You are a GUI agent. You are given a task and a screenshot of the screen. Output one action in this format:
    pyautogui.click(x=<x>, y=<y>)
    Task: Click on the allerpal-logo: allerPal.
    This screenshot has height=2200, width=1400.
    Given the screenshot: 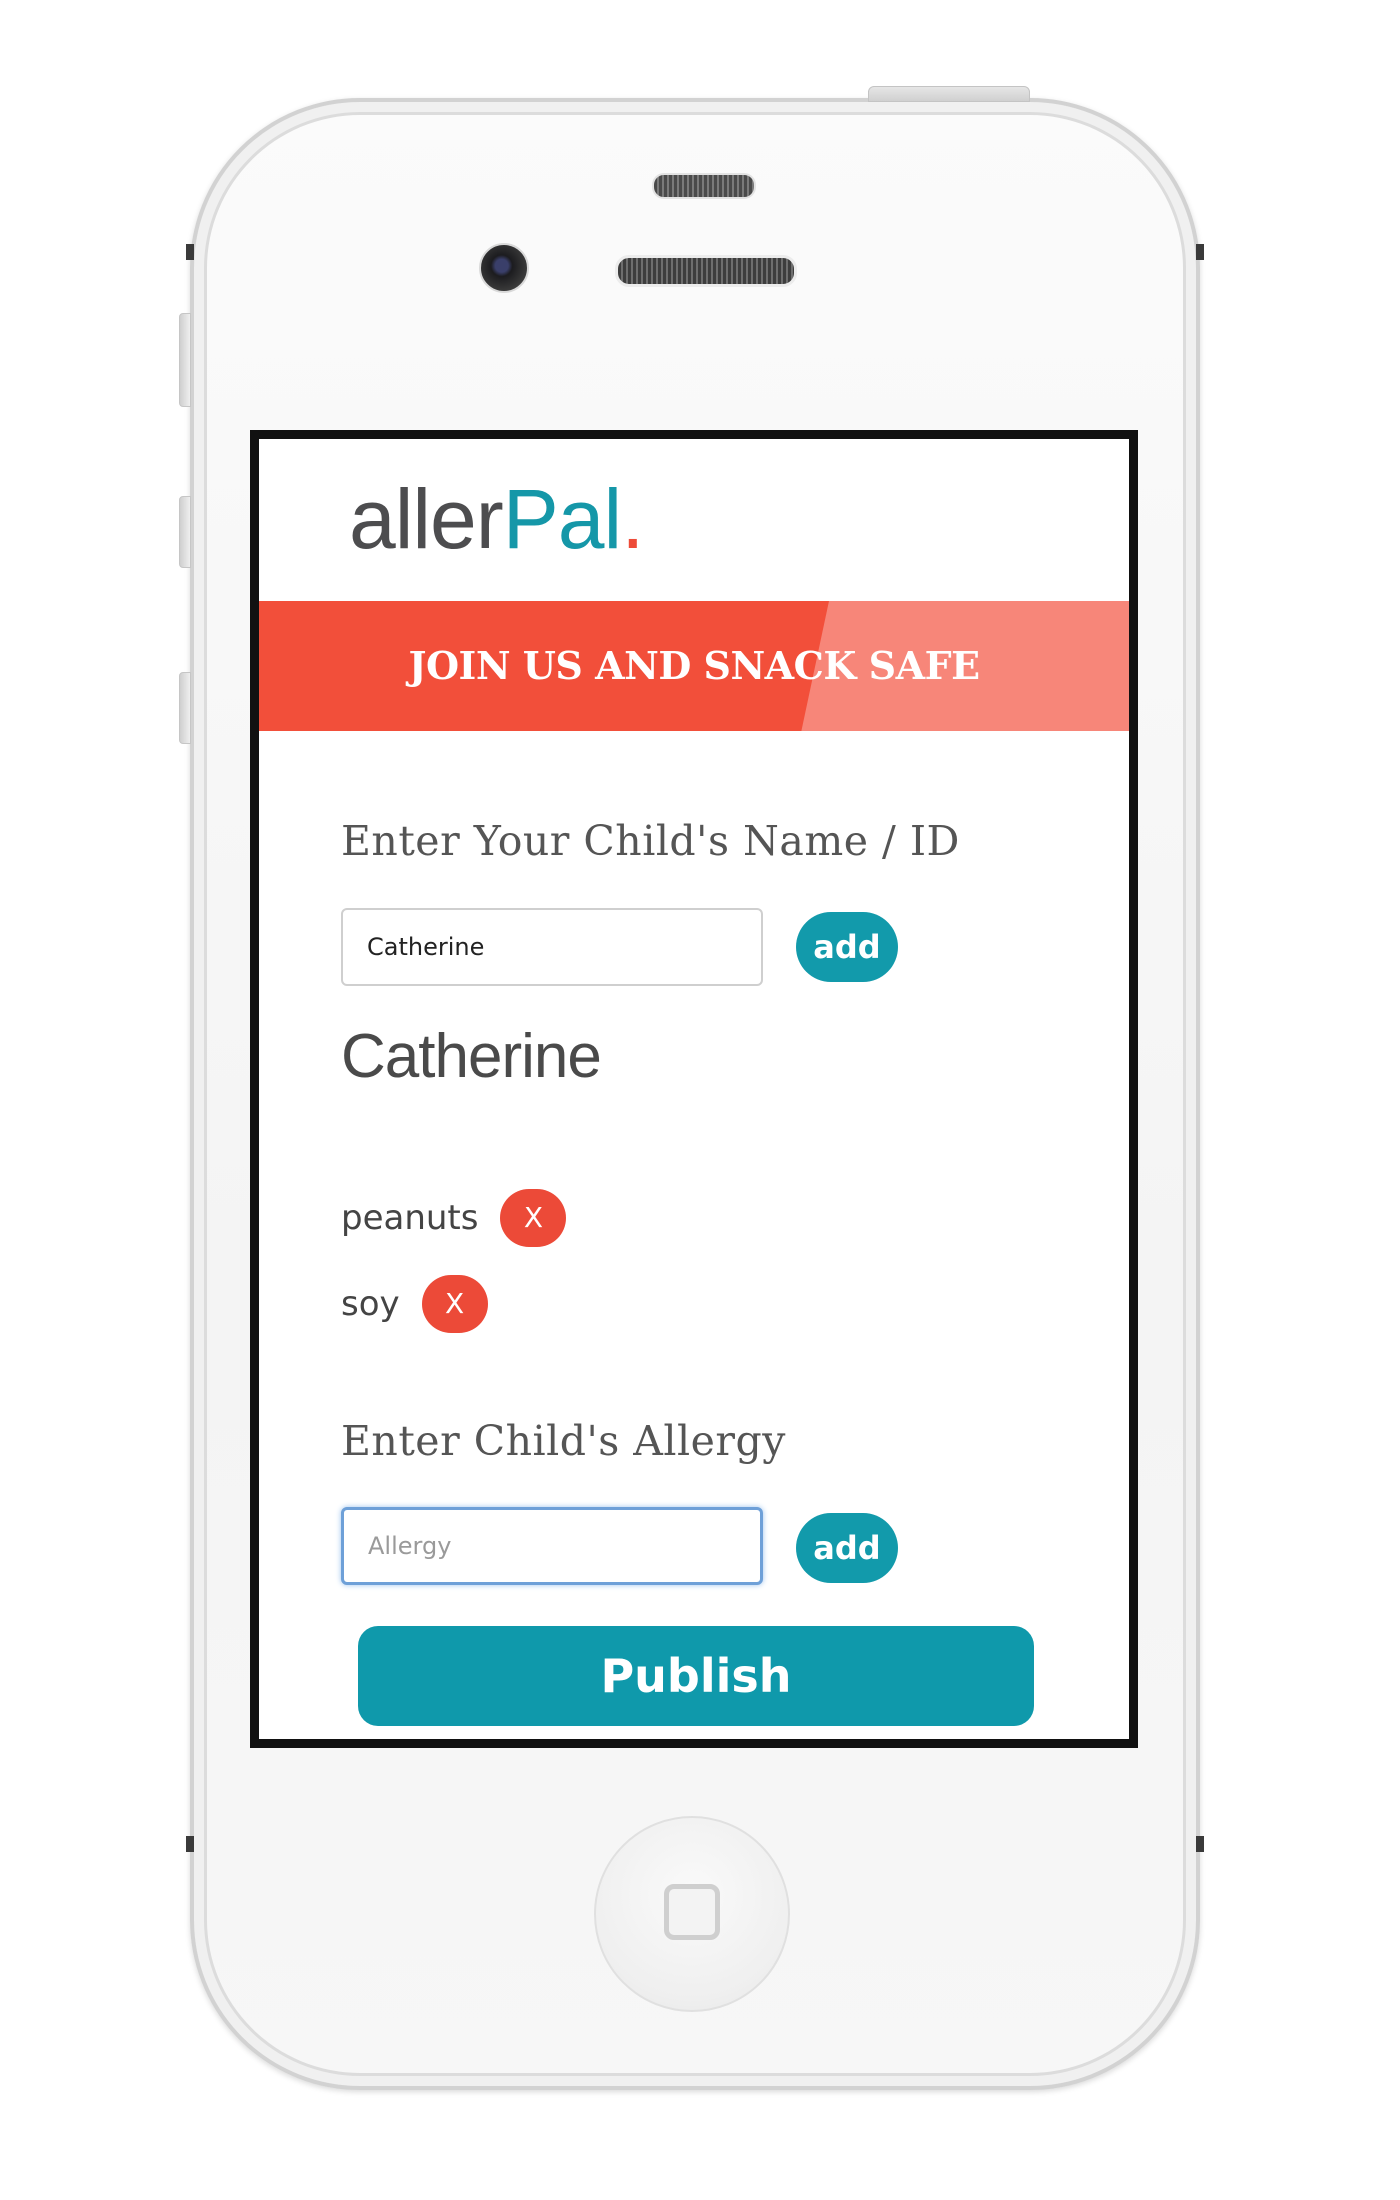 What is the action you would take?
    pyautogui.click(x=497, y=519)
    